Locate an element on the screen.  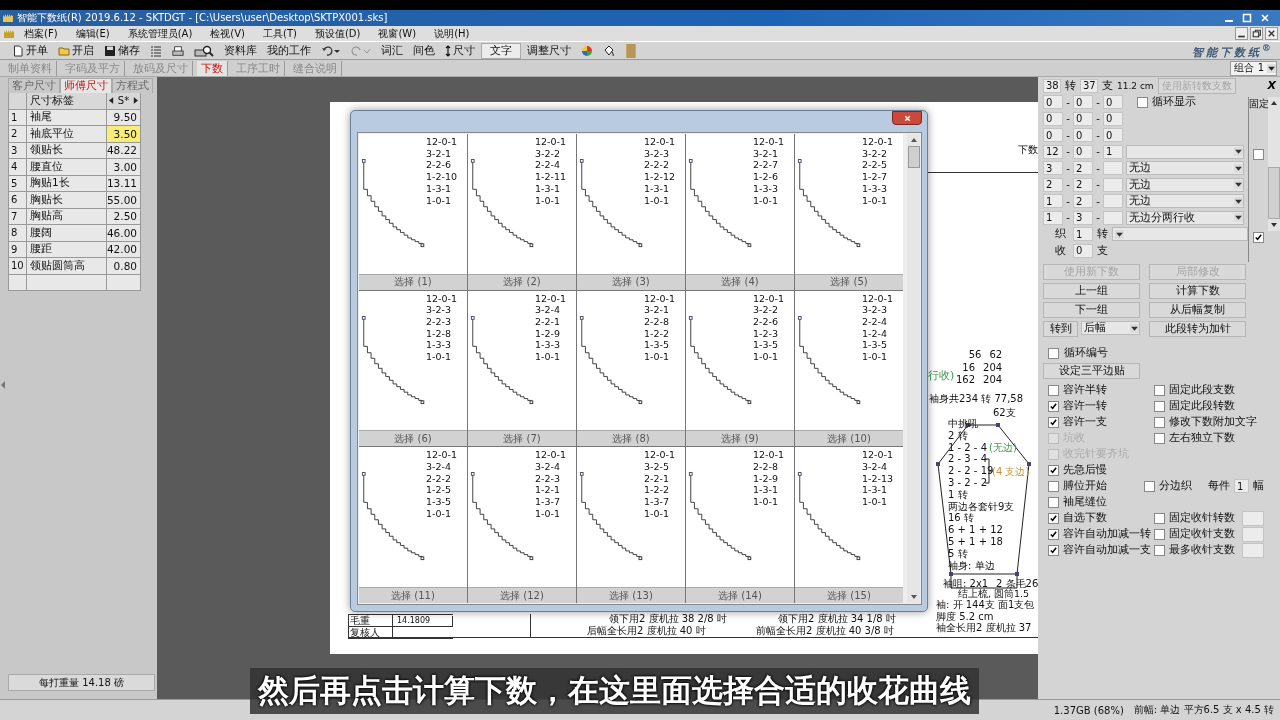
select-button: 选择 (8) is located at coordinates (631, 438).